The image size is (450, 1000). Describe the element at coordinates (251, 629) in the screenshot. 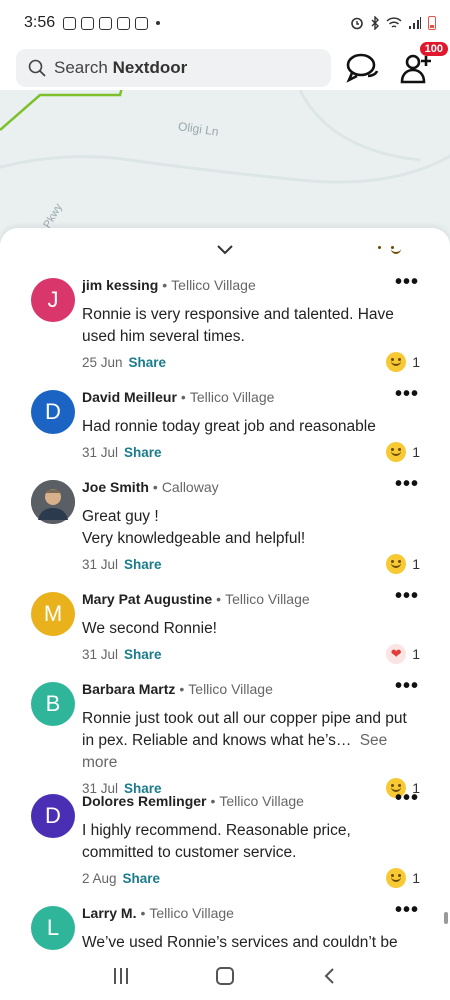

I see `comment-body: We second Ronnie!` at that location.